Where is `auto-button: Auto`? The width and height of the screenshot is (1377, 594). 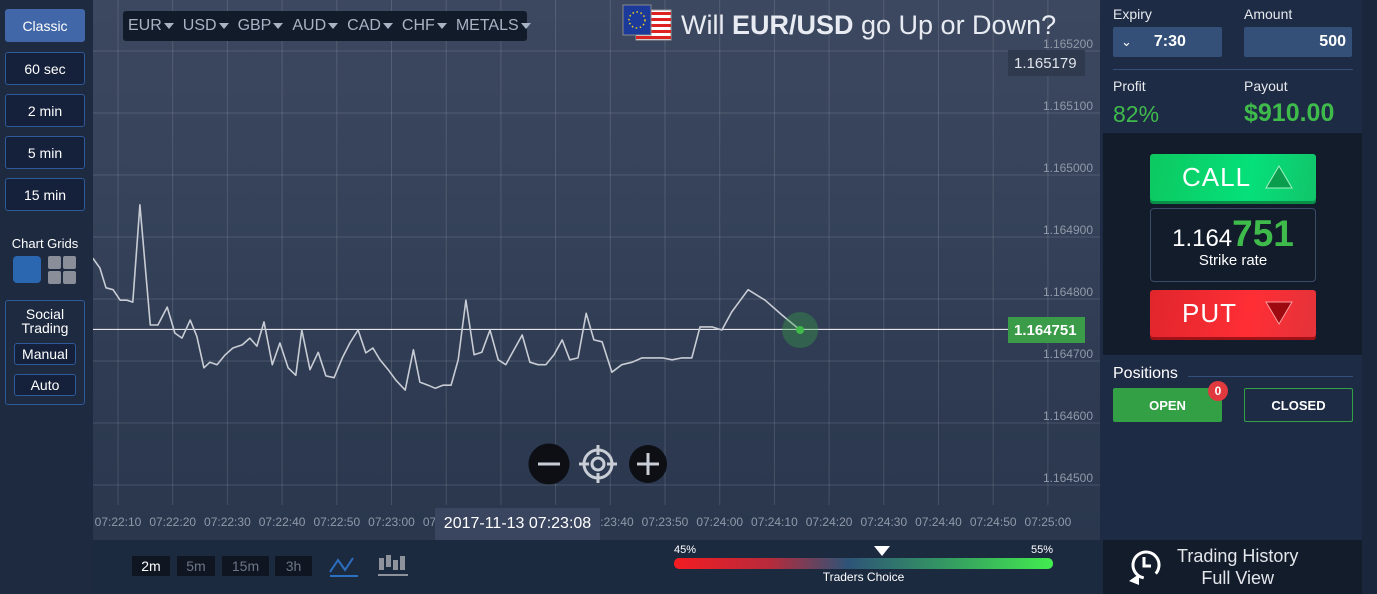 auto-button: Auto is located at coordinates (45, 385).